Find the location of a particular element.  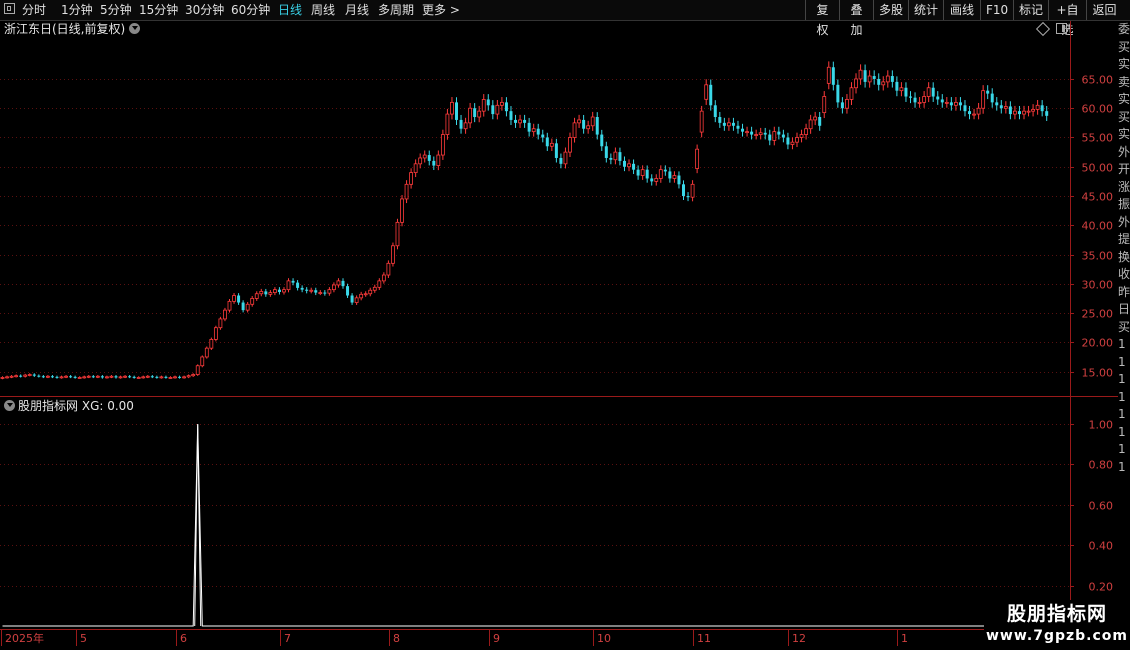

side-label: 涨 is located at coordinates (1124, 186).